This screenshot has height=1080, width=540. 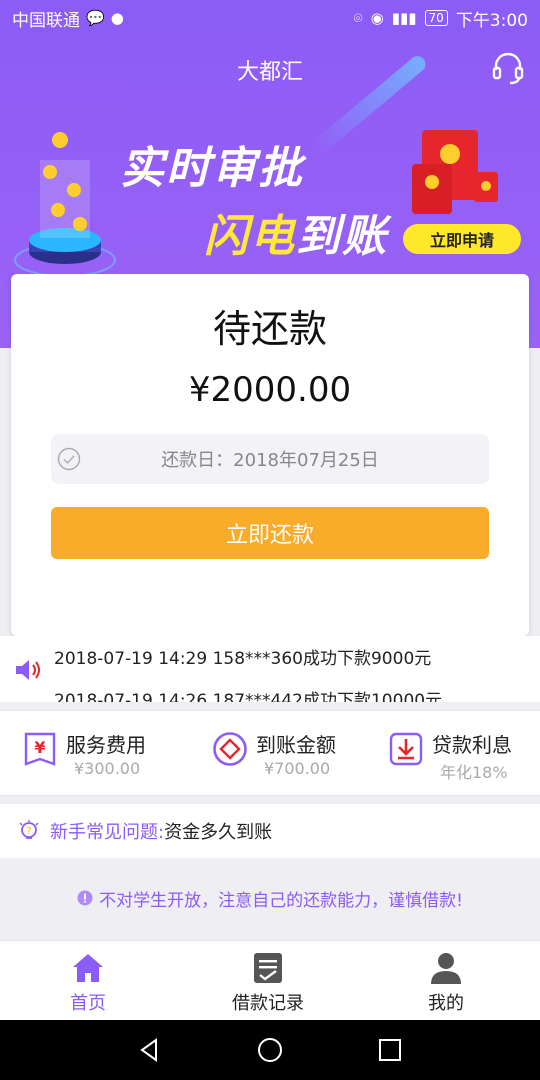 What do you see at coordinates (107, 832) in the screenshot?
I see `faq-label: 新手常见问题:` at bounding box center [107, 832].